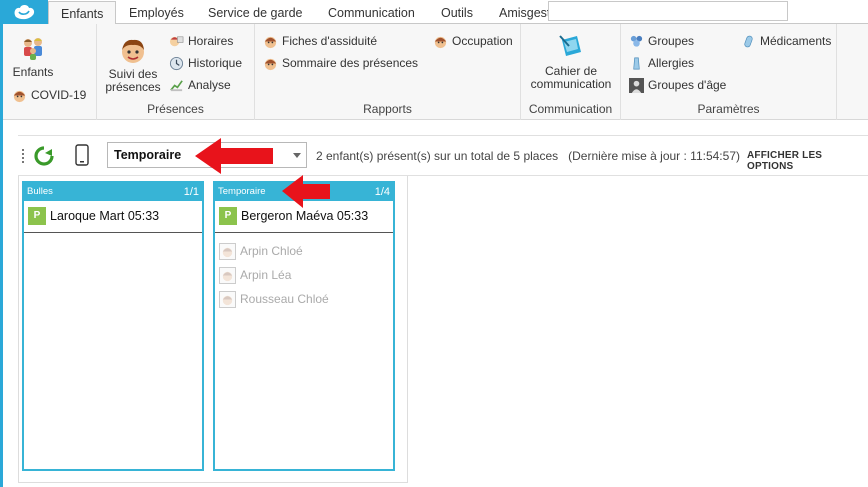 This screenshot has width=868, height=487. What do you see at coordinates (636, 41) in the screenshot?
I see `groups-icon` at bounding box center [636, 41].